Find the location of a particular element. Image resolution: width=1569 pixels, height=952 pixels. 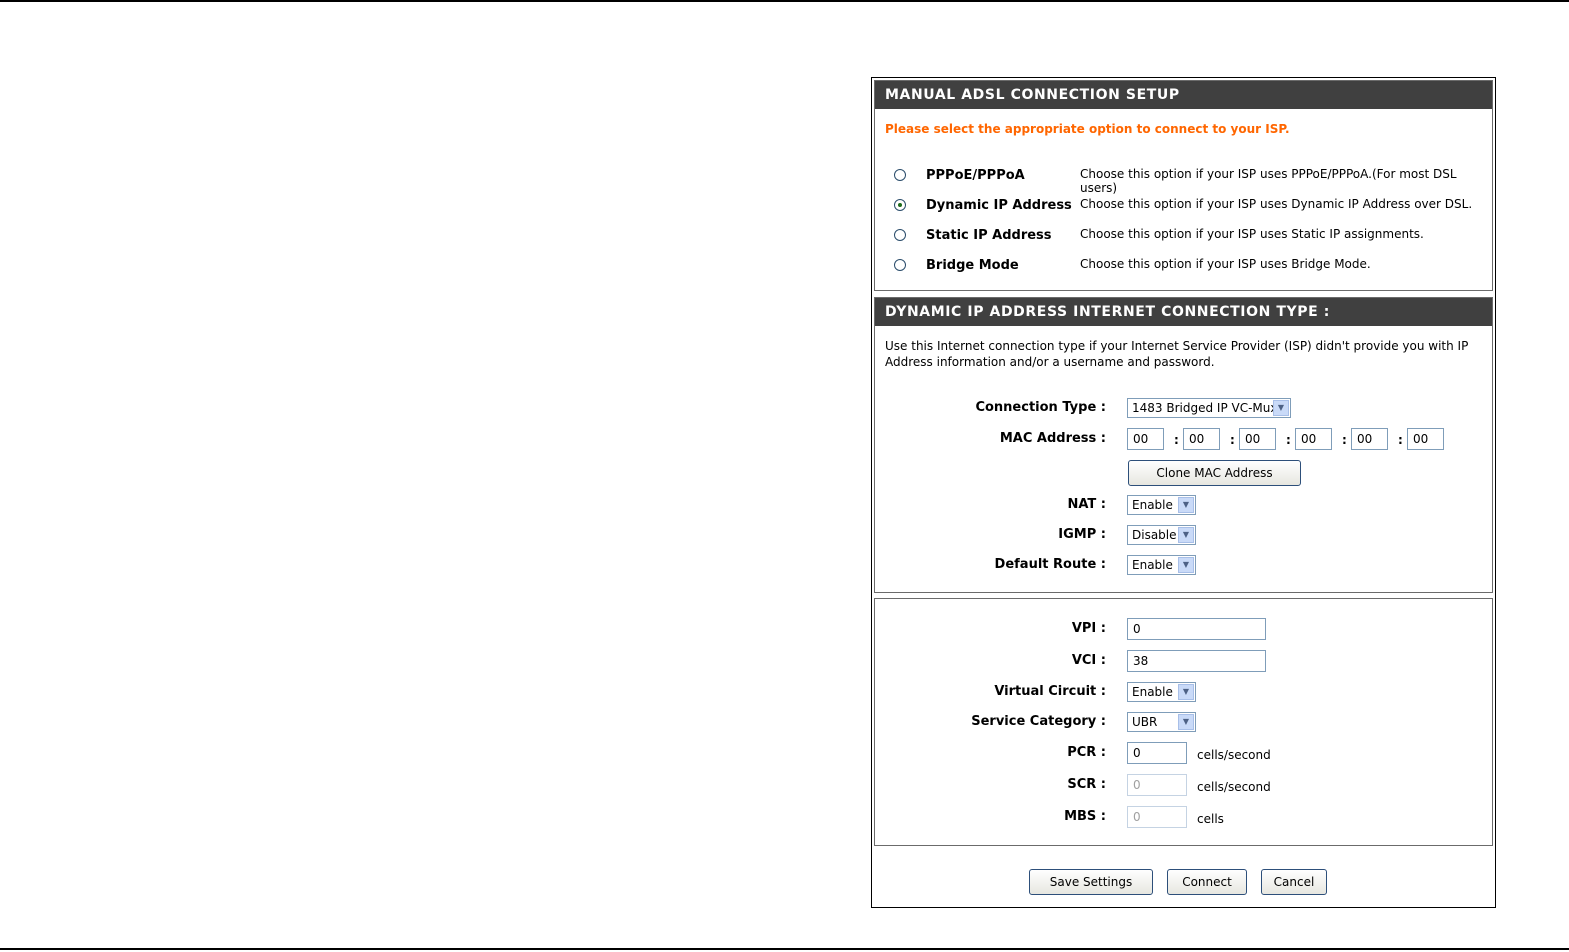

static-ip-label: Static IP Address is located at coordinates (989, 235).